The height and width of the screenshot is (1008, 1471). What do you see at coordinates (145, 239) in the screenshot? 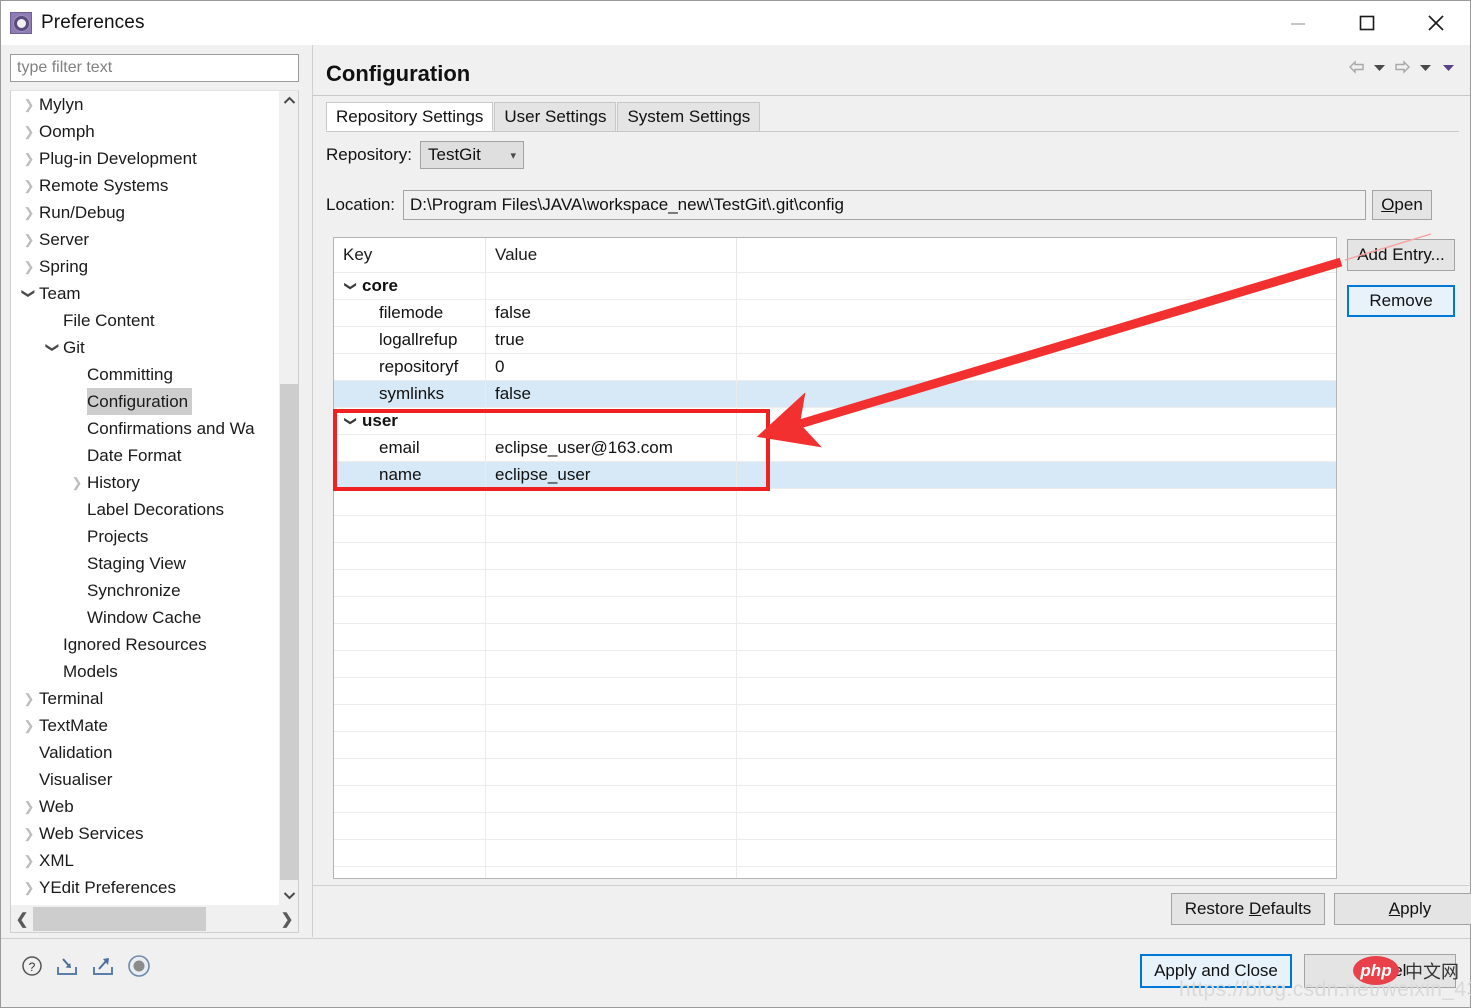
I see `tree-item-server: ❯ Server` at bounding box center [145, 239].